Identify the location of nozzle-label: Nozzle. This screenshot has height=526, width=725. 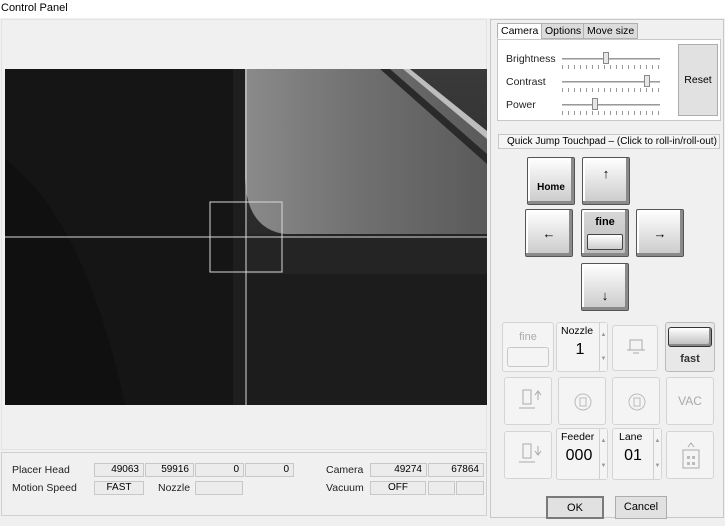
(577, 331).